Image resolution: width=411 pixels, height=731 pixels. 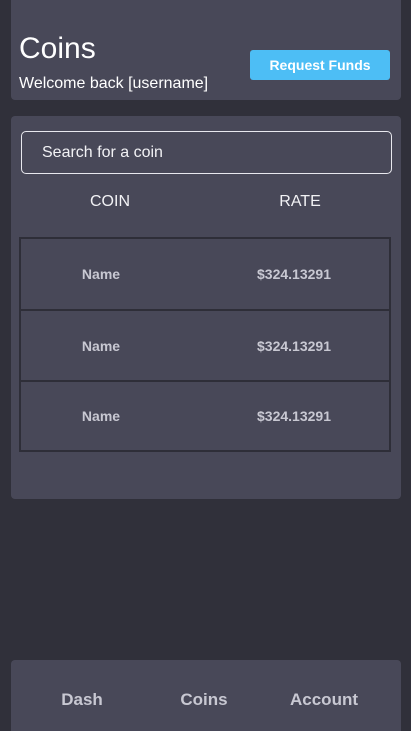 What do you see at coordinates (324, 700) in the screenshot?
I see `nav-item-account: Account` at bounding box center [324, 700].